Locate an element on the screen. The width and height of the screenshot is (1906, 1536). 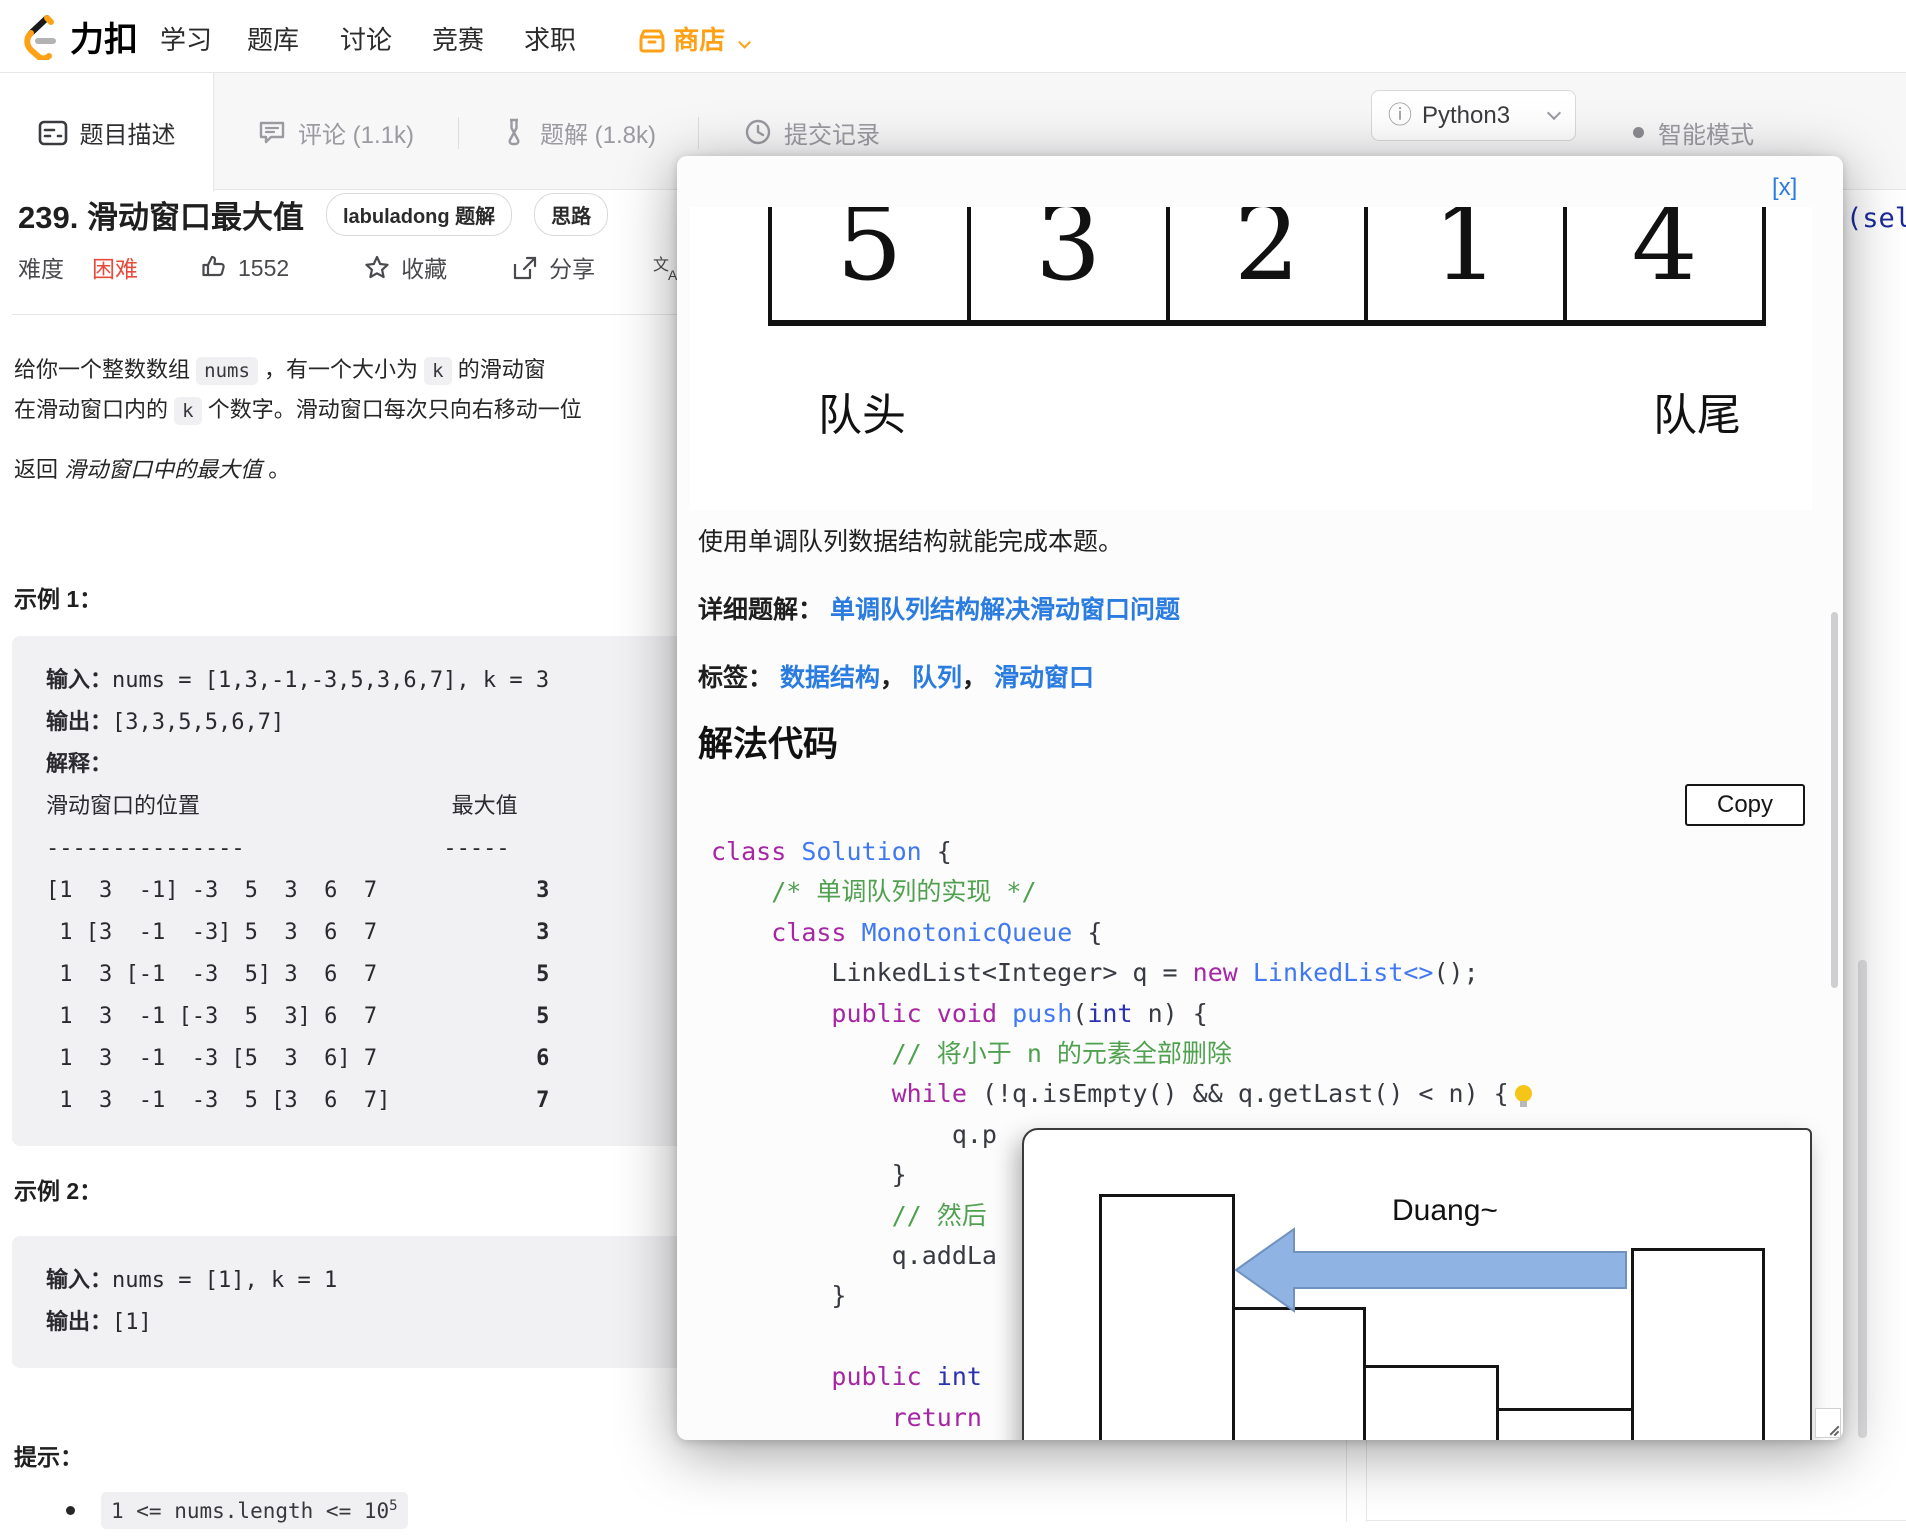
queue-cell: 2 is located at coordinates (1269, 263).